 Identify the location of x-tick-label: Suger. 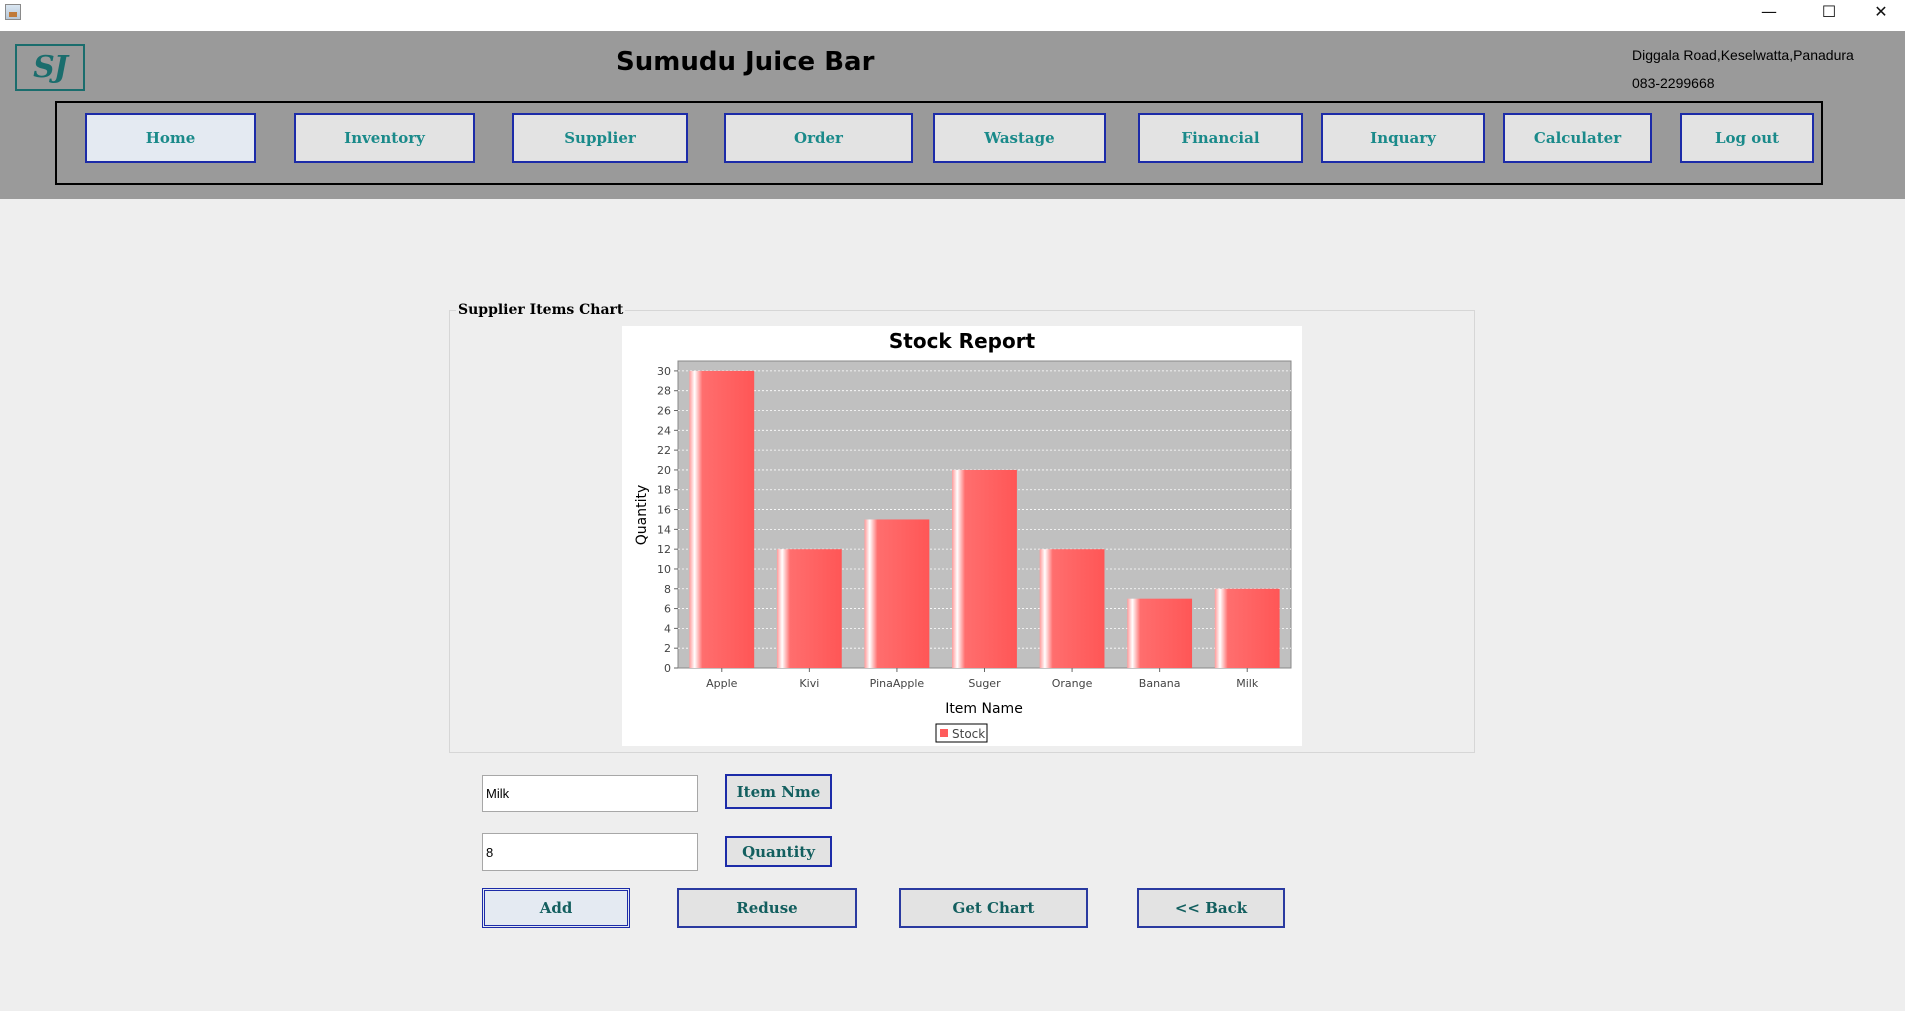
(984, 683).